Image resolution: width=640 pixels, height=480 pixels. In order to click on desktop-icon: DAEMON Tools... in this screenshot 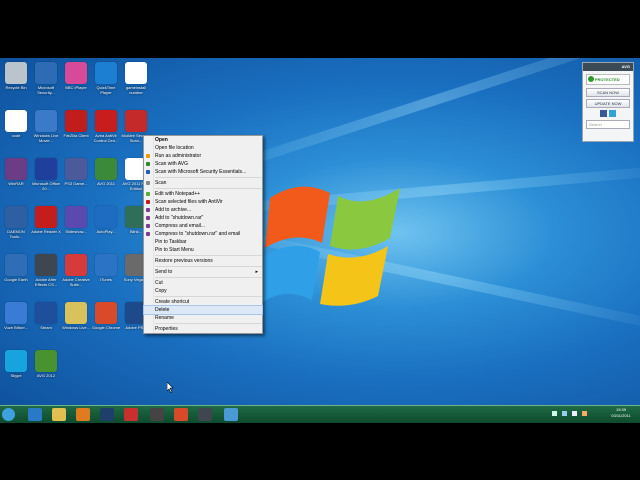, I will do `click(16, 222)`.